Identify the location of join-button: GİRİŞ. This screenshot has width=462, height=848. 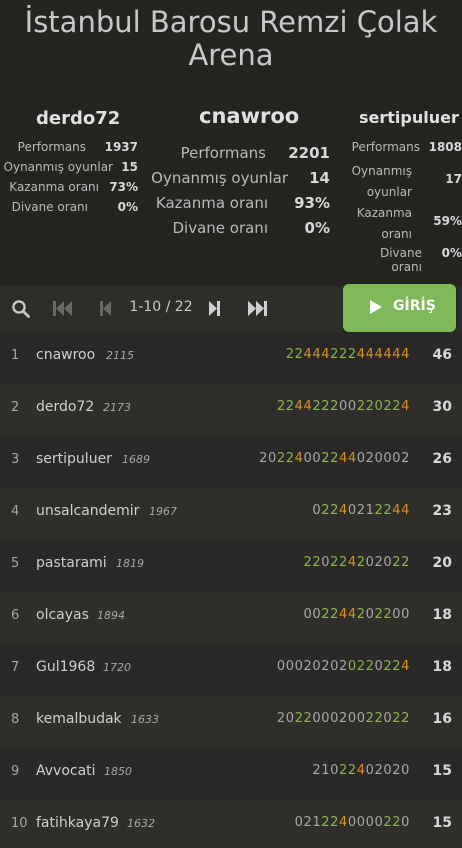
(399, 308).